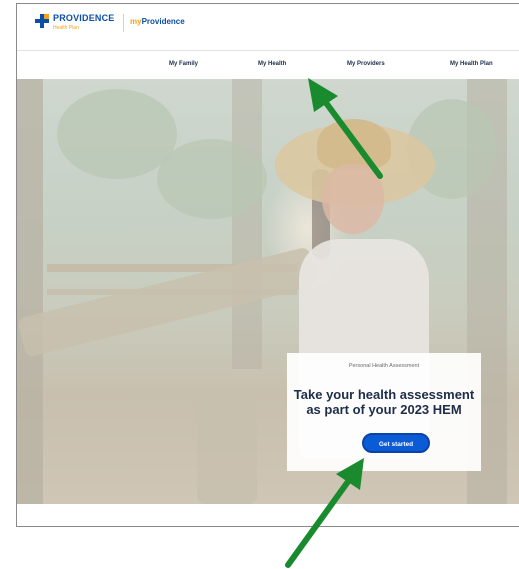  Describe the element at coordinates (212, 179) in the screenshot. I see `foliage` at that location.